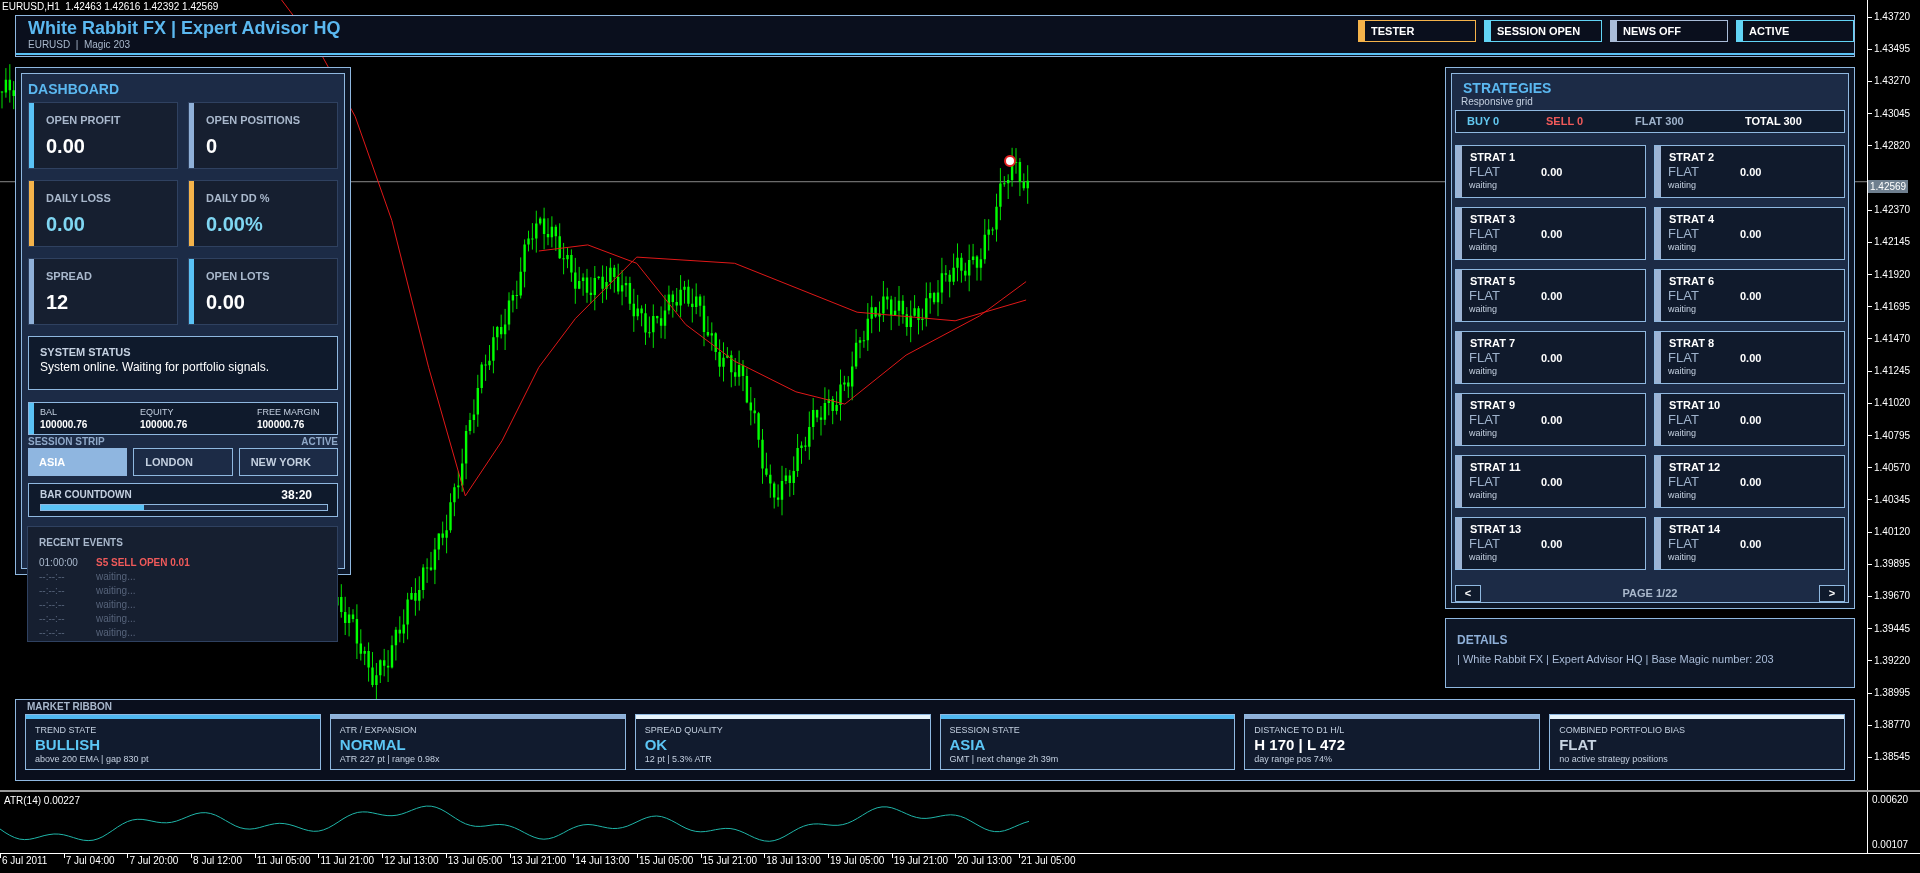 The height and width of the screenshot is (873, 1920). What do you see at coordinates (1010, 161) in the screenshot?
I see `trade-marker-icon` at bounding box center [1010, 161].